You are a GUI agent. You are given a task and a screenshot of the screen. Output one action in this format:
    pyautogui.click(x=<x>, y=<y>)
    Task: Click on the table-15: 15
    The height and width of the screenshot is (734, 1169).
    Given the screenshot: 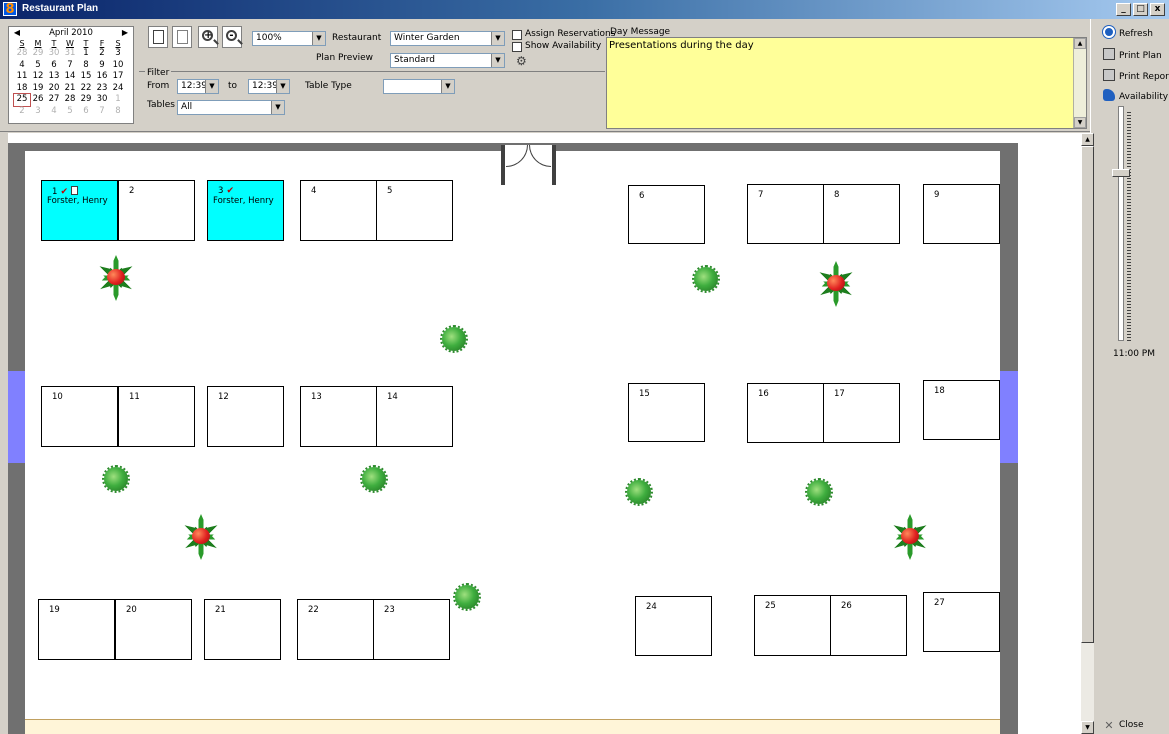 What is the action you would take?
    pyautogui.click(x=666, y=412)
    